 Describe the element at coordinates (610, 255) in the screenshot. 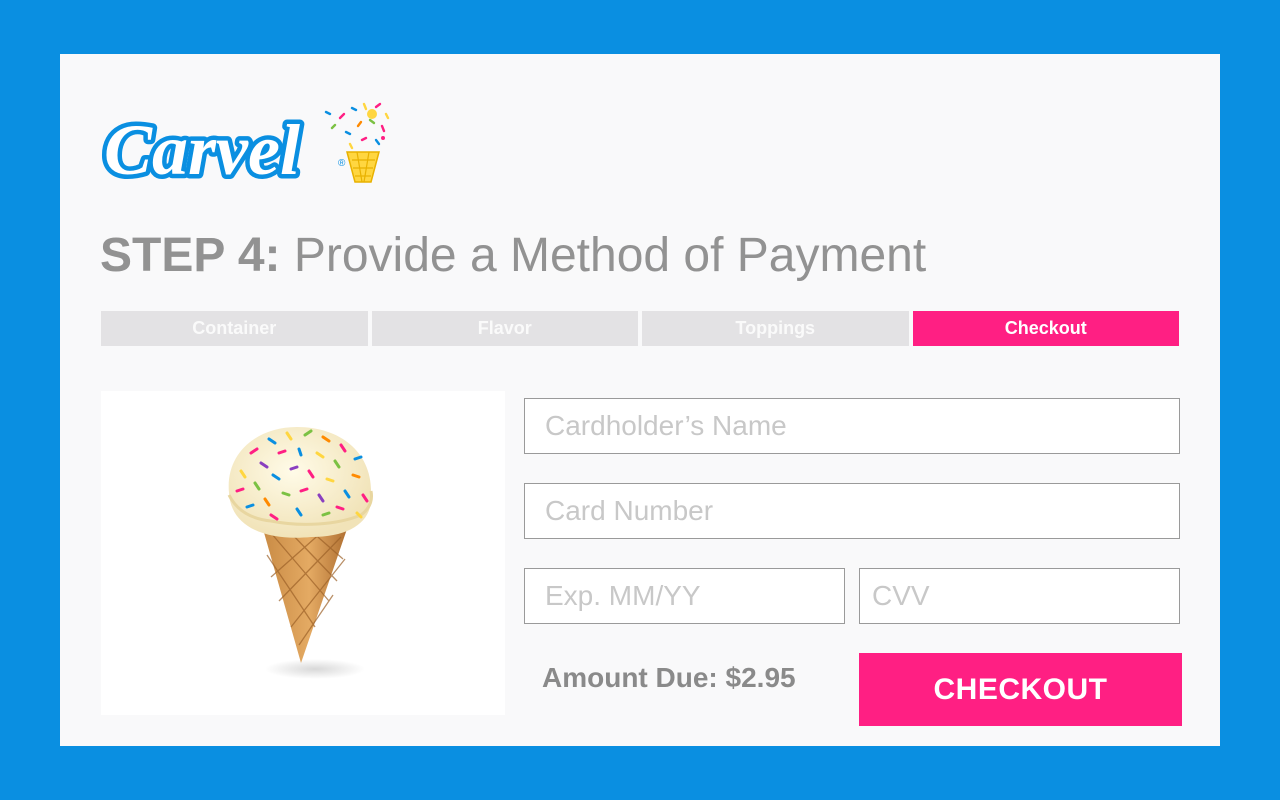

I see `step-title: Provide a Method of Payment` at that location.